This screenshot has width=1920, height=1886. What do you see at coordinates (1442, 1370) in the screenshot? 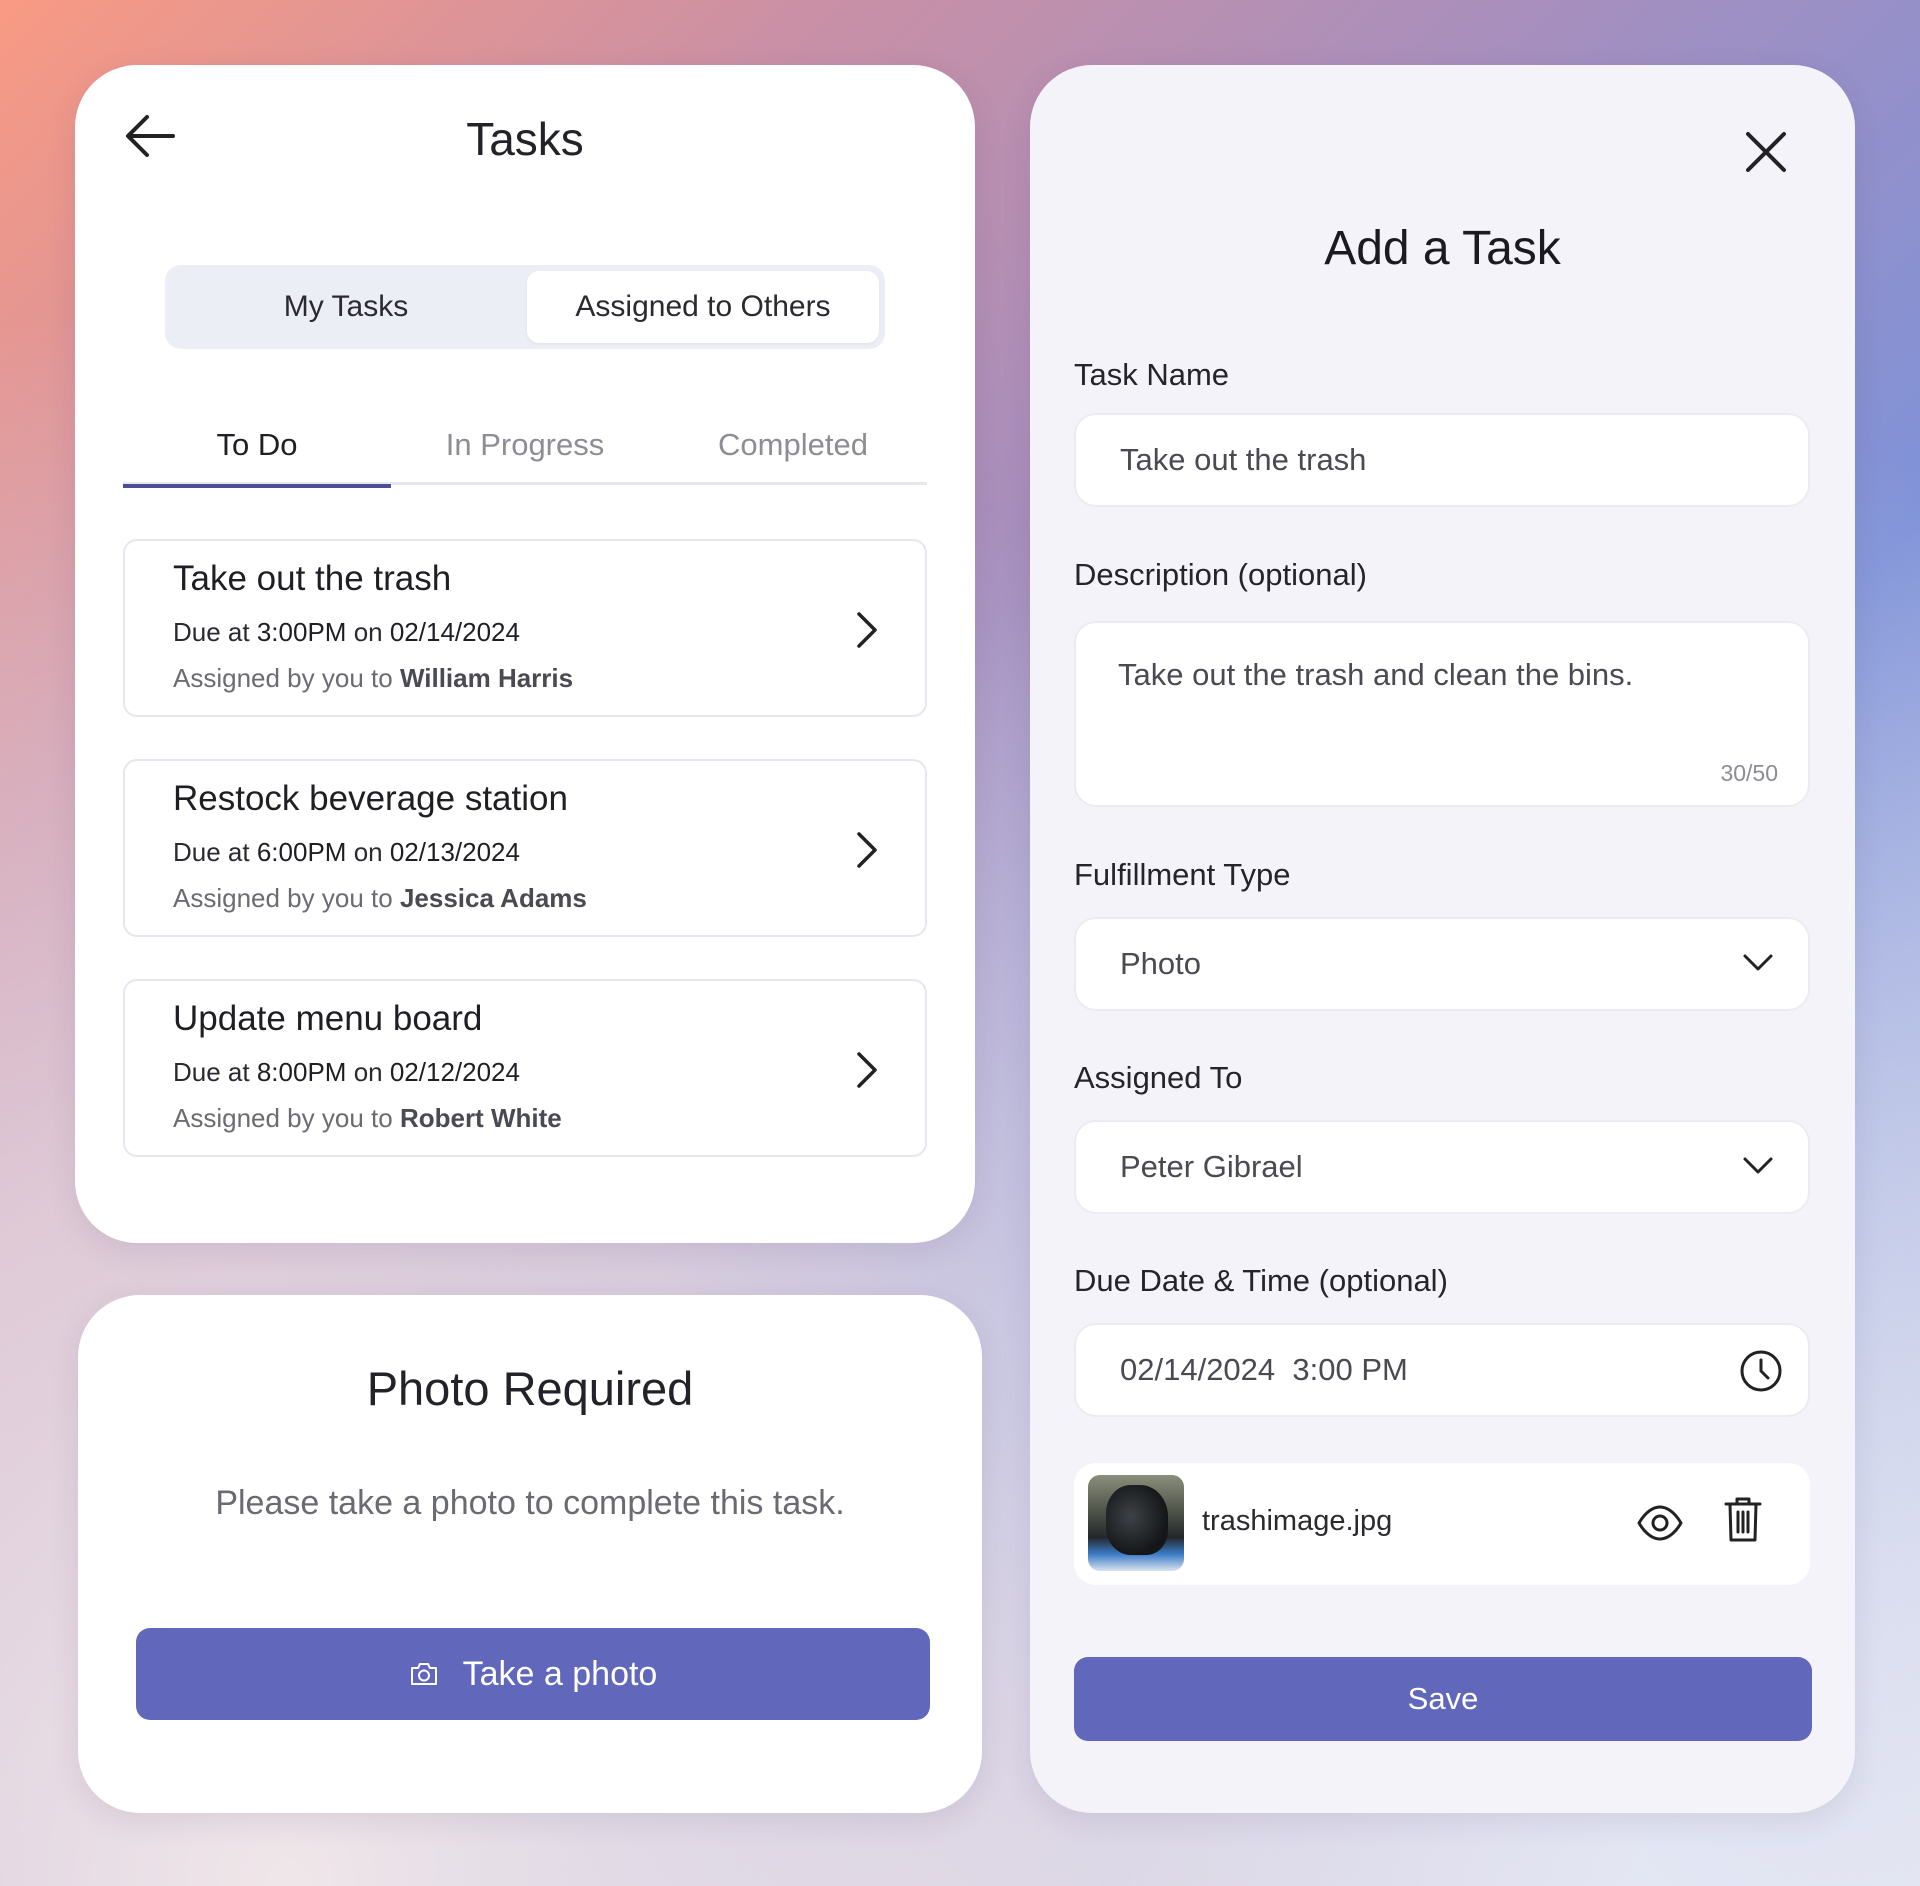
I see `due-date-field: 02/14/2024 3:00 PM` at bounding box center [1442, 1370].